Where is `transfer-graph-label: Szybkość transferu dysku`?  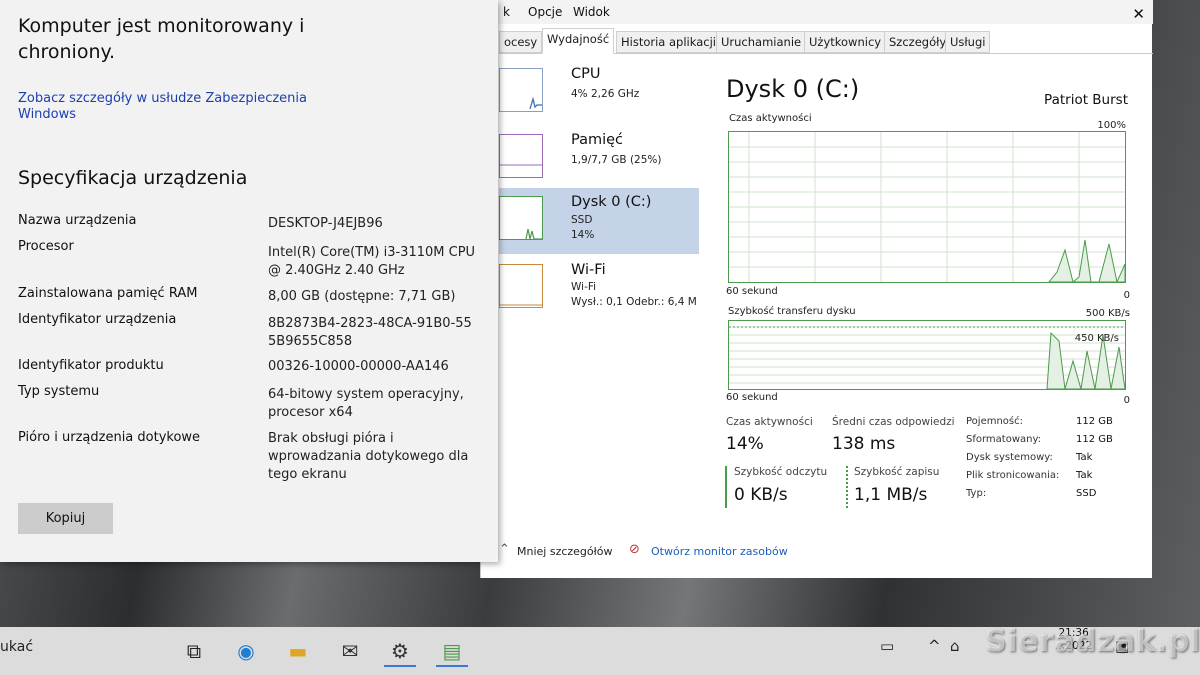 transfer-graph-label: Szybkość transferu dysku is located at coordinates (792, 311).